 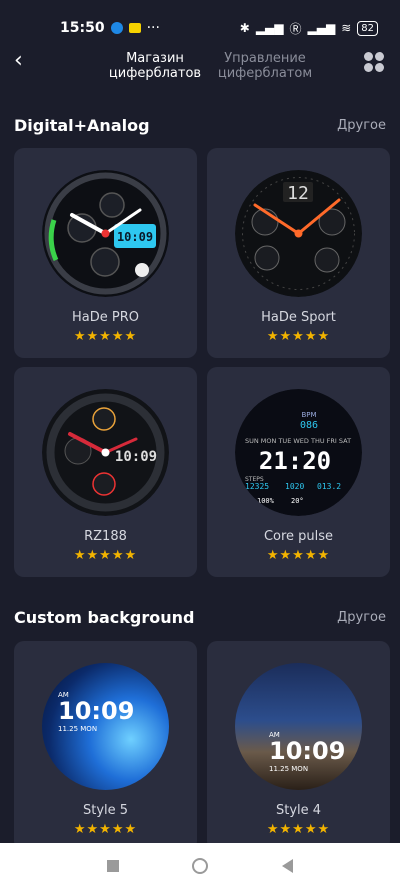 What do you see at coordinates (266, 501) in the screenshot?
I see `face-power: 100%` at bounding box center [266, 501].